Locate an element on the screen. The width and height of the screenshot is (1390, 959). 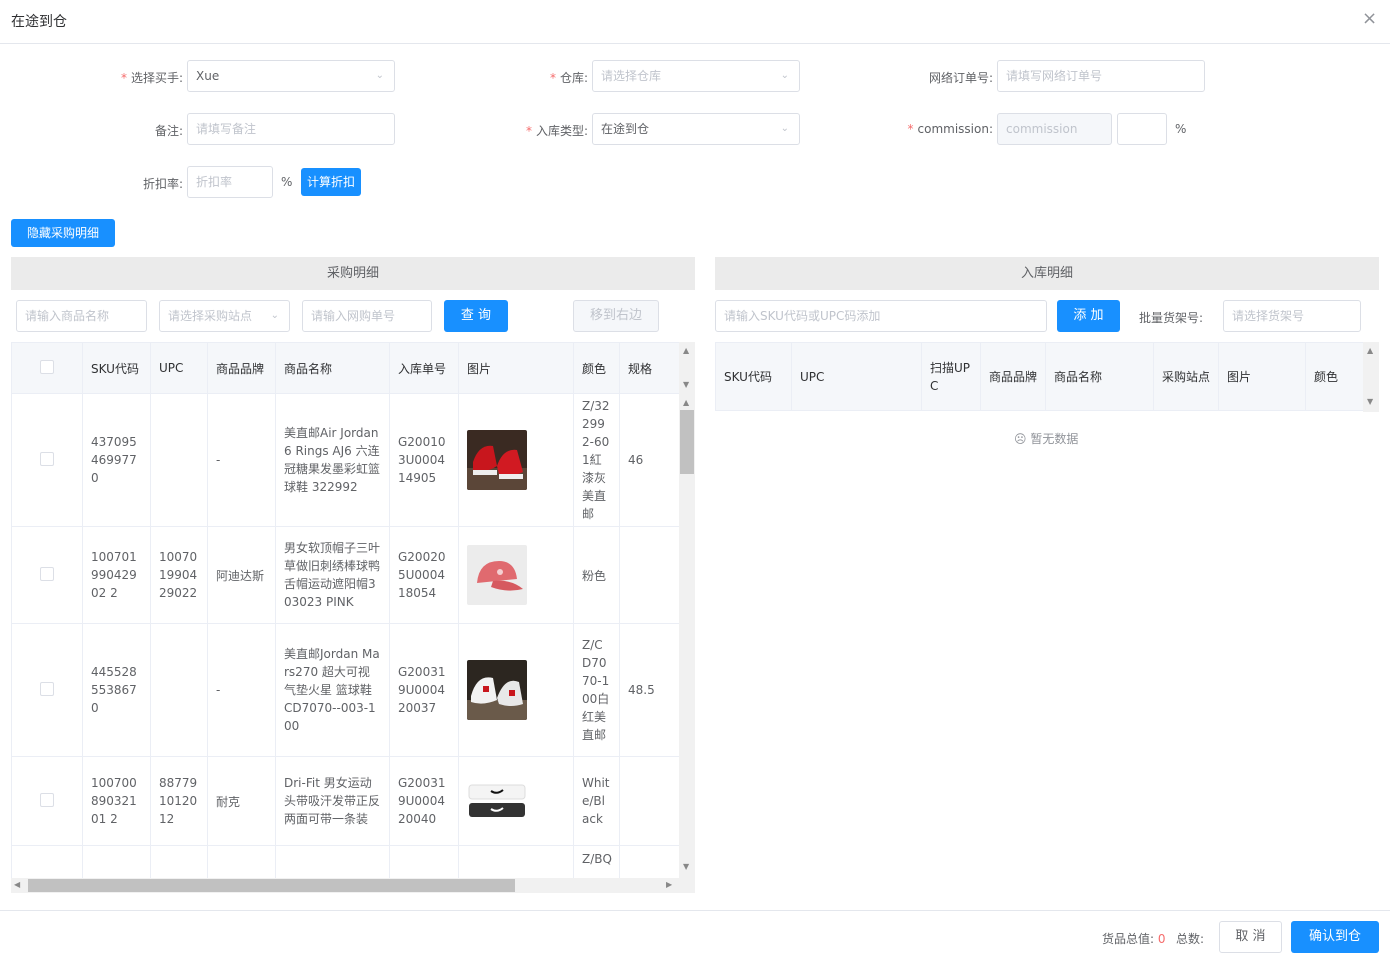
remark-label: 备注: is located at coordinates (168, 131).